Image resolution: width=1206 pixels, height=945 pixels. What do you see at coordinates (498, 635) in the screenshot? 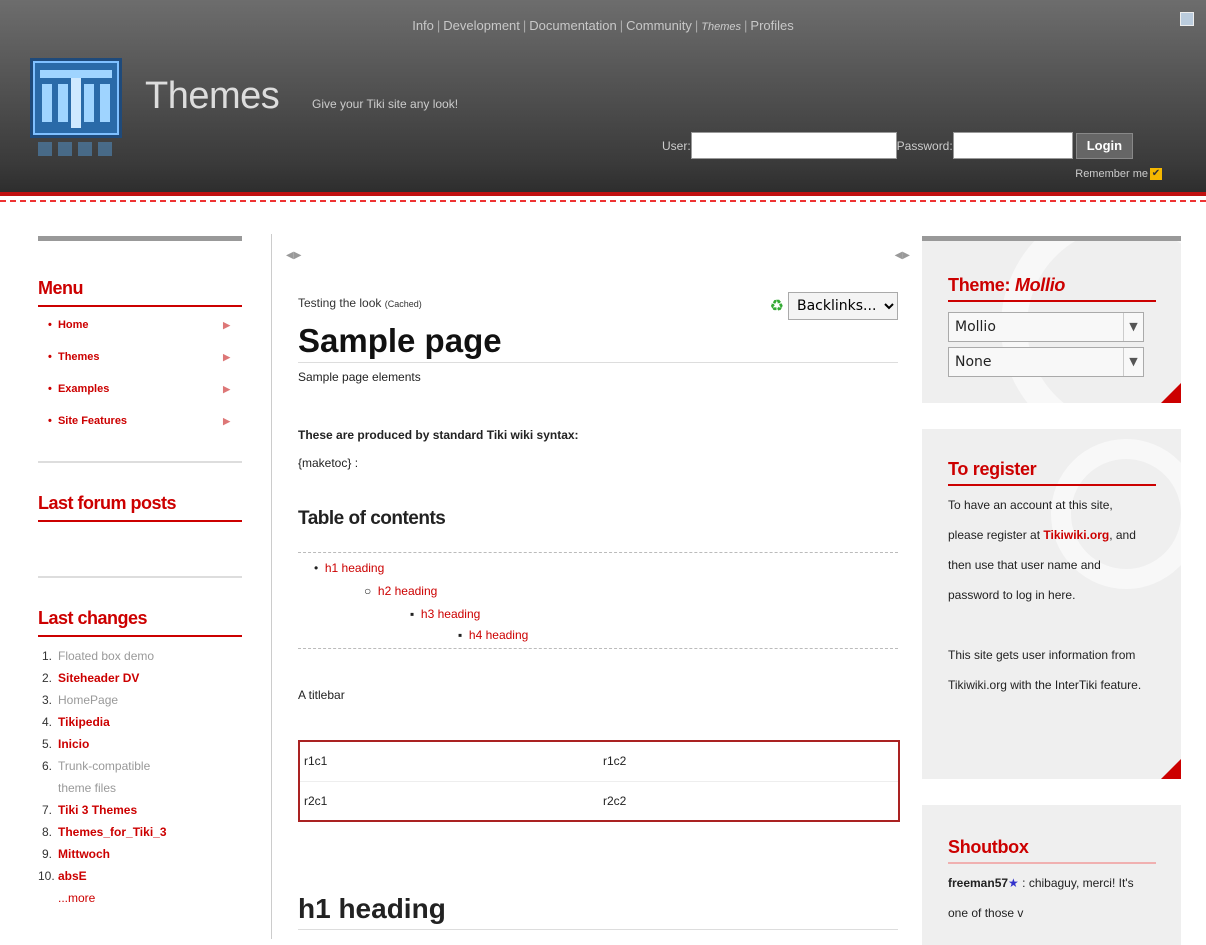
I see `toc-link-h4: h4 heading` at bounding box center [498, 635].